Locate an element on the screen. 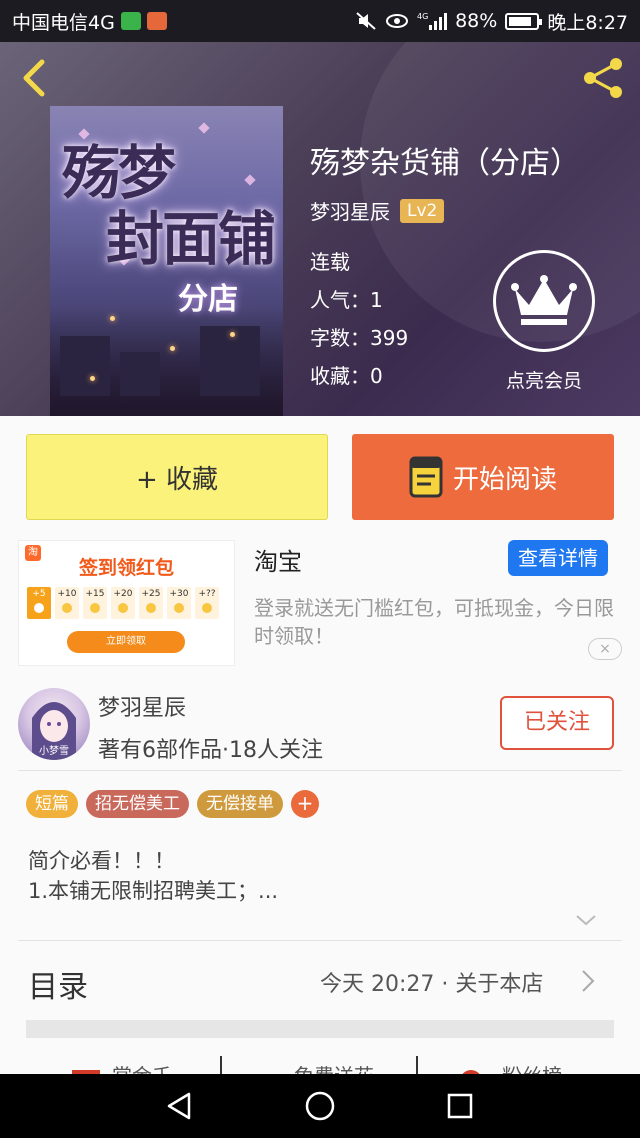 The height and width of the screenshot is (1138, 640). ad-checkin-steps: +5 +10 +15 +20 +25 +30 +?? is located at coordinates (123, 603).